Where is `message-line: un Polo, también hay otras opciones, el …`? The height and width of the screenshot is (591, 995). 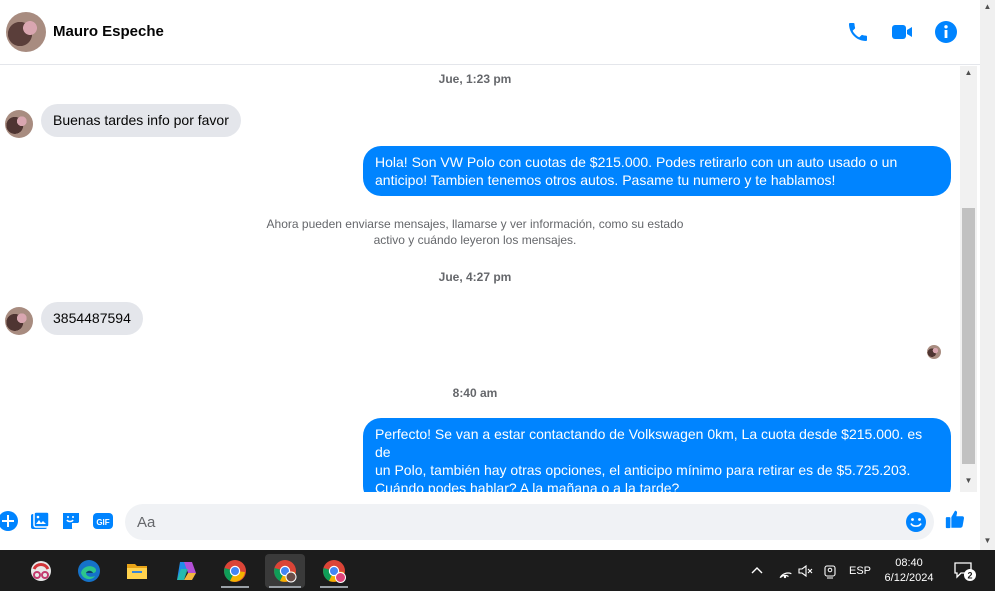 message-line: un Polo, también hay otras opciones, el … is located at coordinates (643, 470).